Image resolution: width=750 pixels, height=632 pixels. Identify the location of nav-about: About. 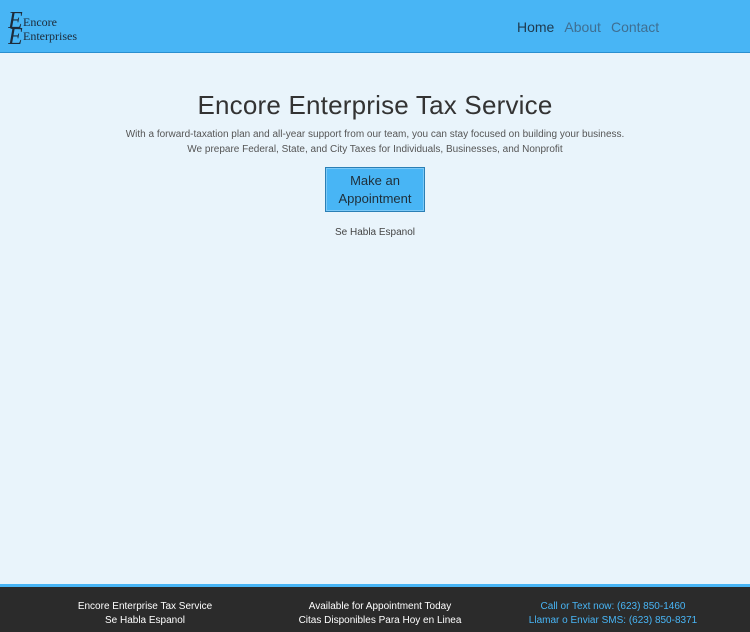
(582, 27).